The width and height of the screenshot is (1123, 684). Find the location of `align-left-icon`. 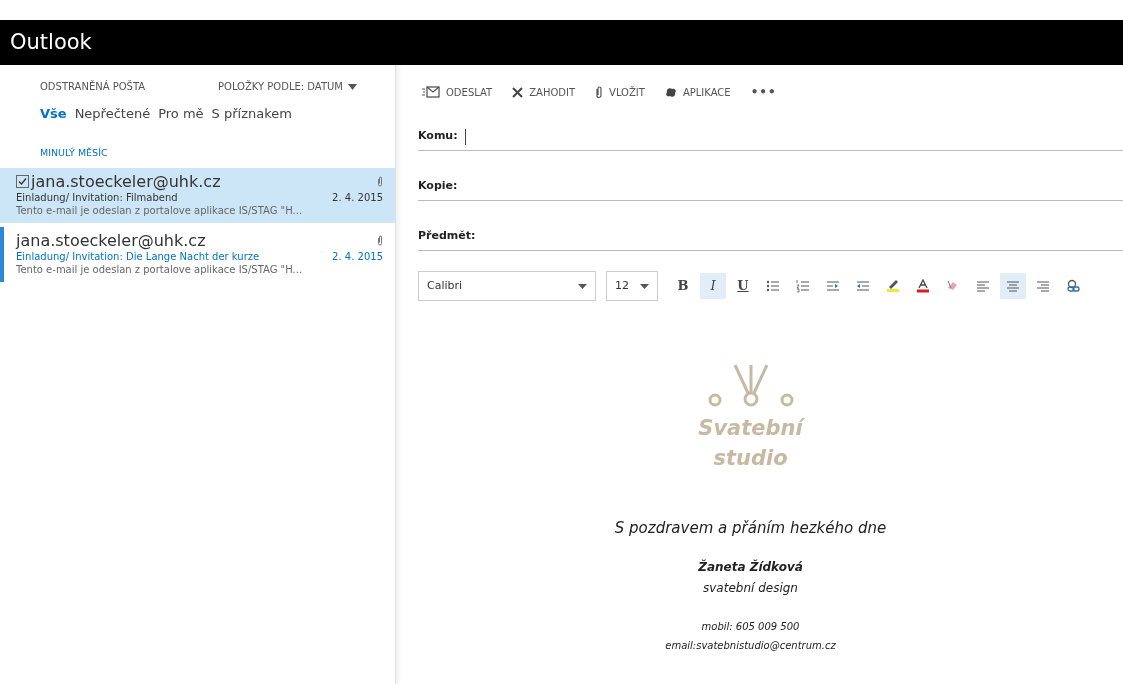

align-left-icon is located at coordinates (983, 286).